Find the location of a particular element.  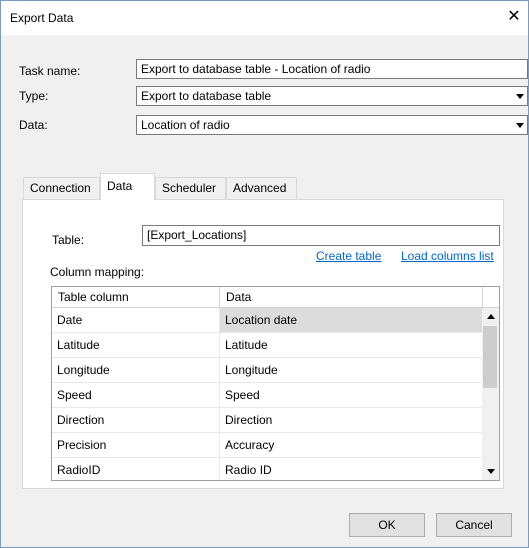

header-data: Data is located at coordinates (351, 297).